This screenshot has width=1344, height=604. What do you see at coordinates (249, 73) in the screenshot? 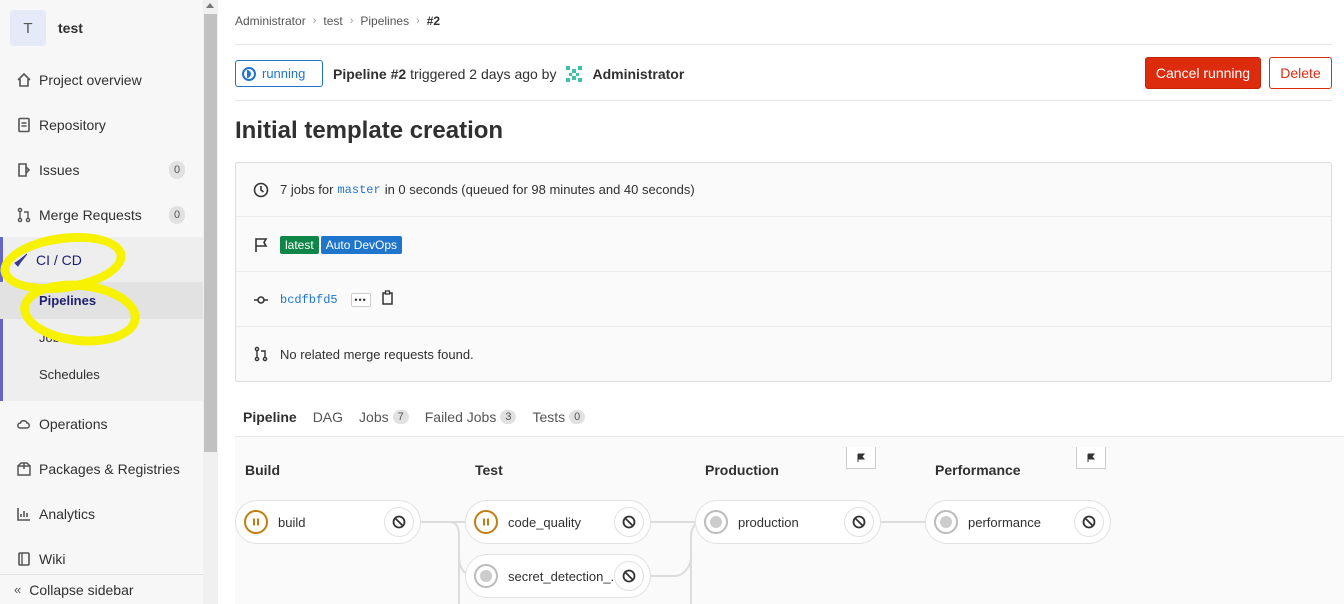
I see `running-status-icon` at bounding box center [249, 73].